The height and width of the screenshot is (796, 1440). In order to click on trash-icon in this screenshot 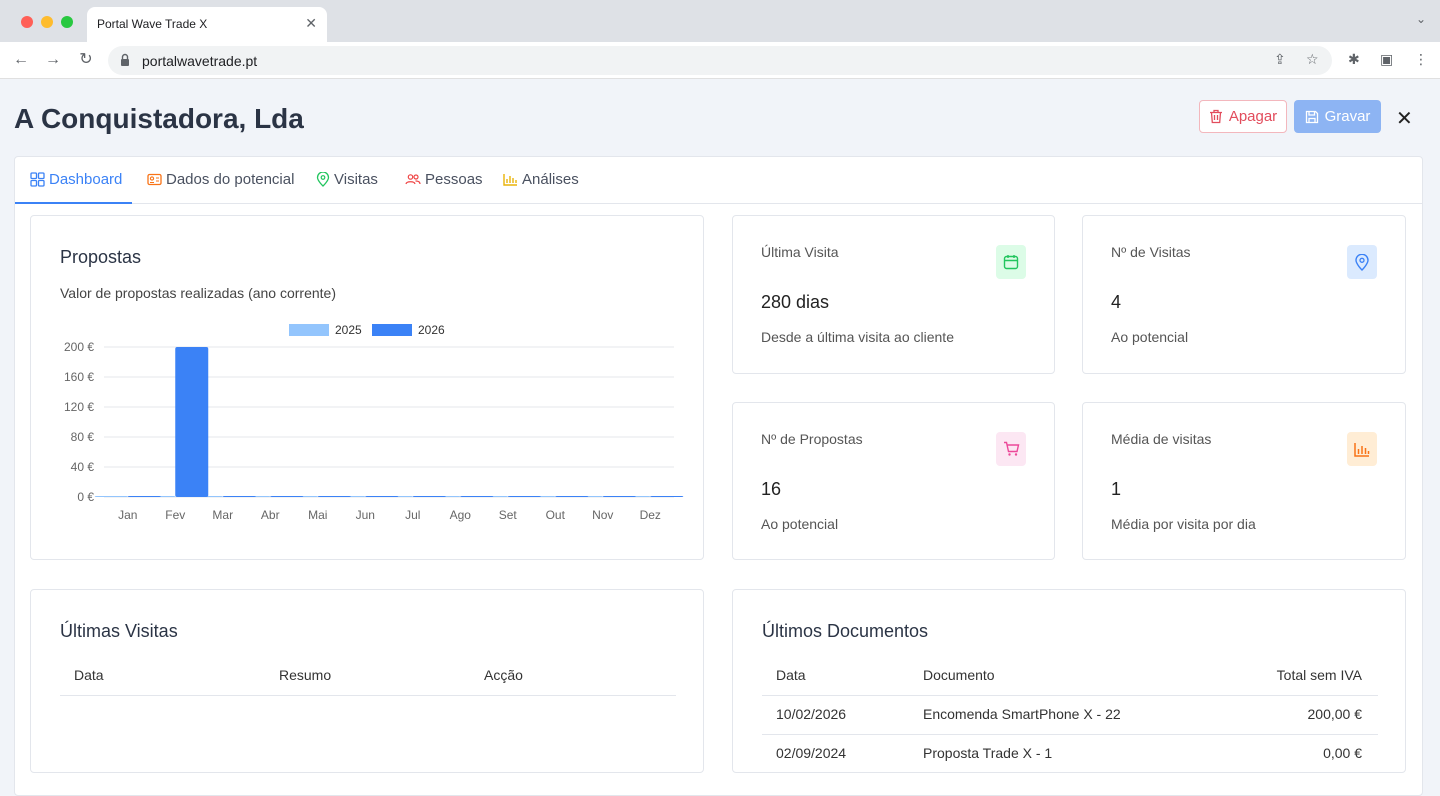, I will do `click(1215, 116)`.